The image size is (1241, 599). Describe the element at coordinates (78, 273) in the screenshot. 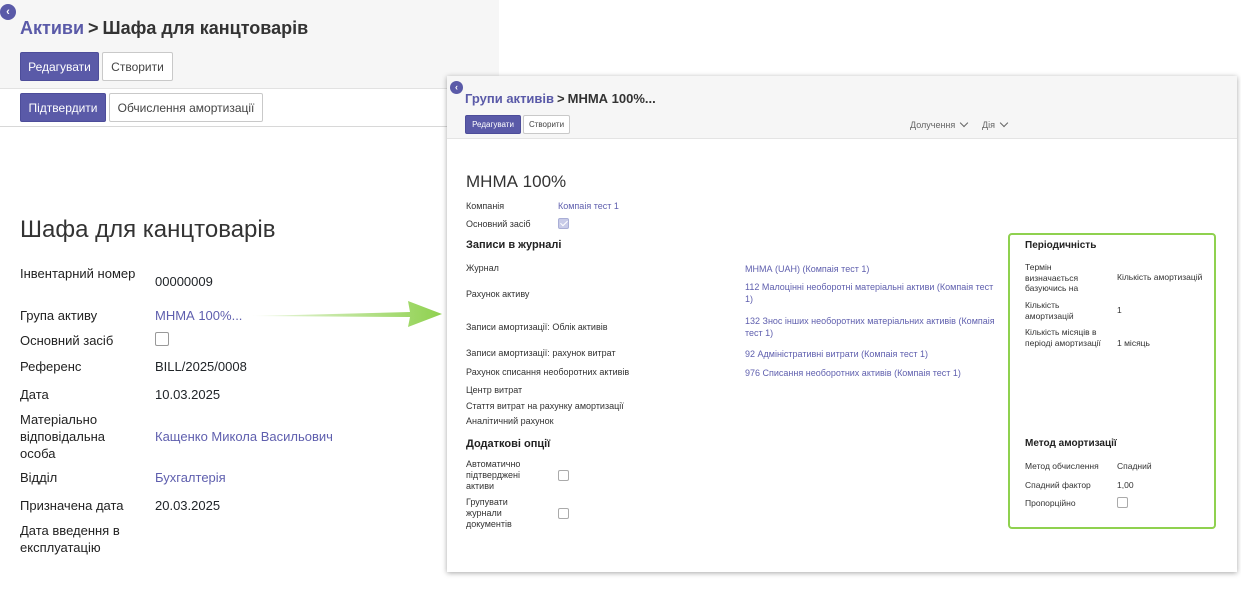

I see `field-label: Інвентарний номер` at that location.